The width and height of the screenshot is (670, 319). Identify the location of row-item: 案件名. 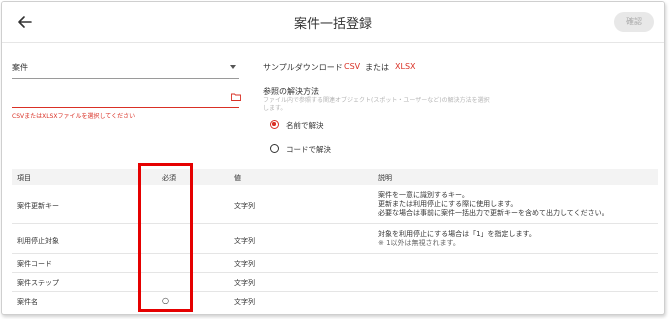
(27, 302).